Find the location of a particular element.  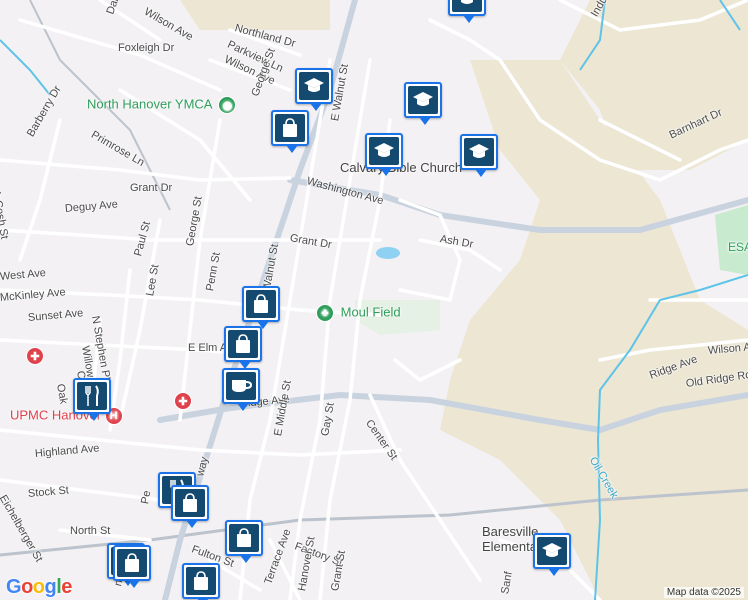

poi-ymca: North Hanover YMCA ◉ is located at coordinates (162, 105).